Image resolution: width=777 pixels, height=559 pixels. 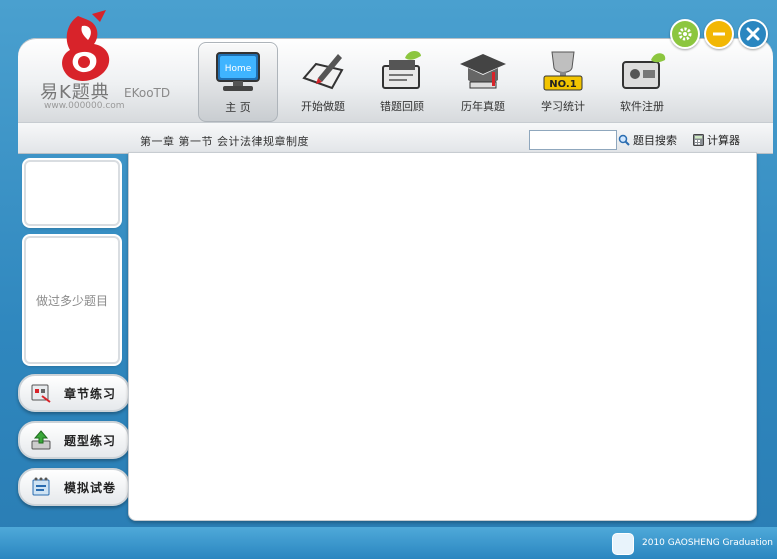 I want to click on nav-past-exams: 历年真题, so click(x=483, y=81).